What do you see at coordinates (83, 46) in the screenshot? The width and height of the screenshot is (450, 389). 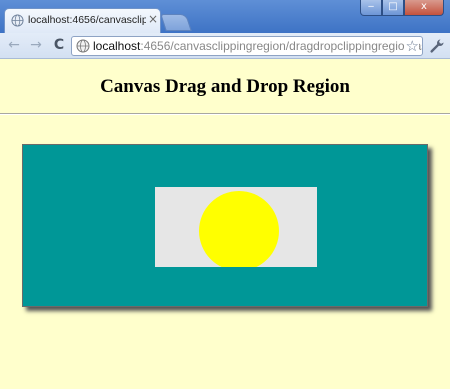 I see `page-globe-icon` at bounding box center [83, 46].